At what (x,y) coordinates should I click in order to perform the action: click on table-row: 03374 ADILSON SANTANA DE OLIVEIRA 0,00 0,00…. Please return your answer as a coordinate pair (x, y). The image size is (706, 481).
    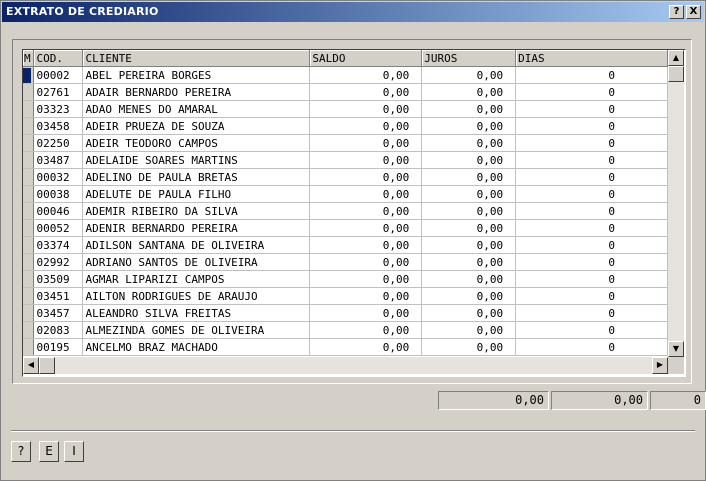
    Looking at the image, I should click on (345, 245).